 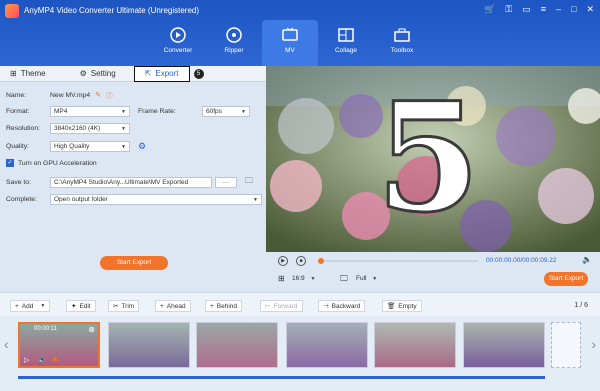 I want to click on tab-toolbox: Toolbox, so click(x=402, y=43).